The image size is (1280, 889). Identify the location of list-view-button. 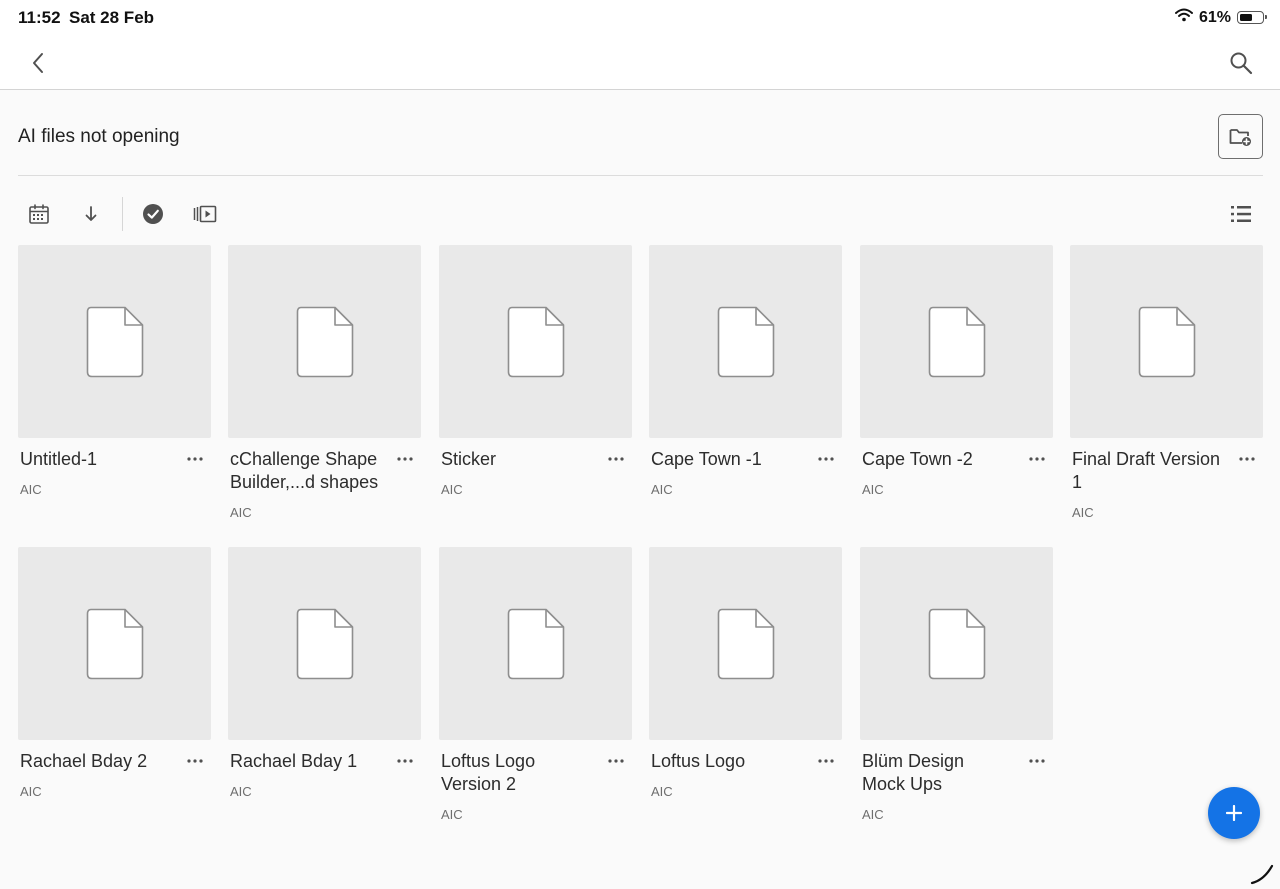
(1241, 214).